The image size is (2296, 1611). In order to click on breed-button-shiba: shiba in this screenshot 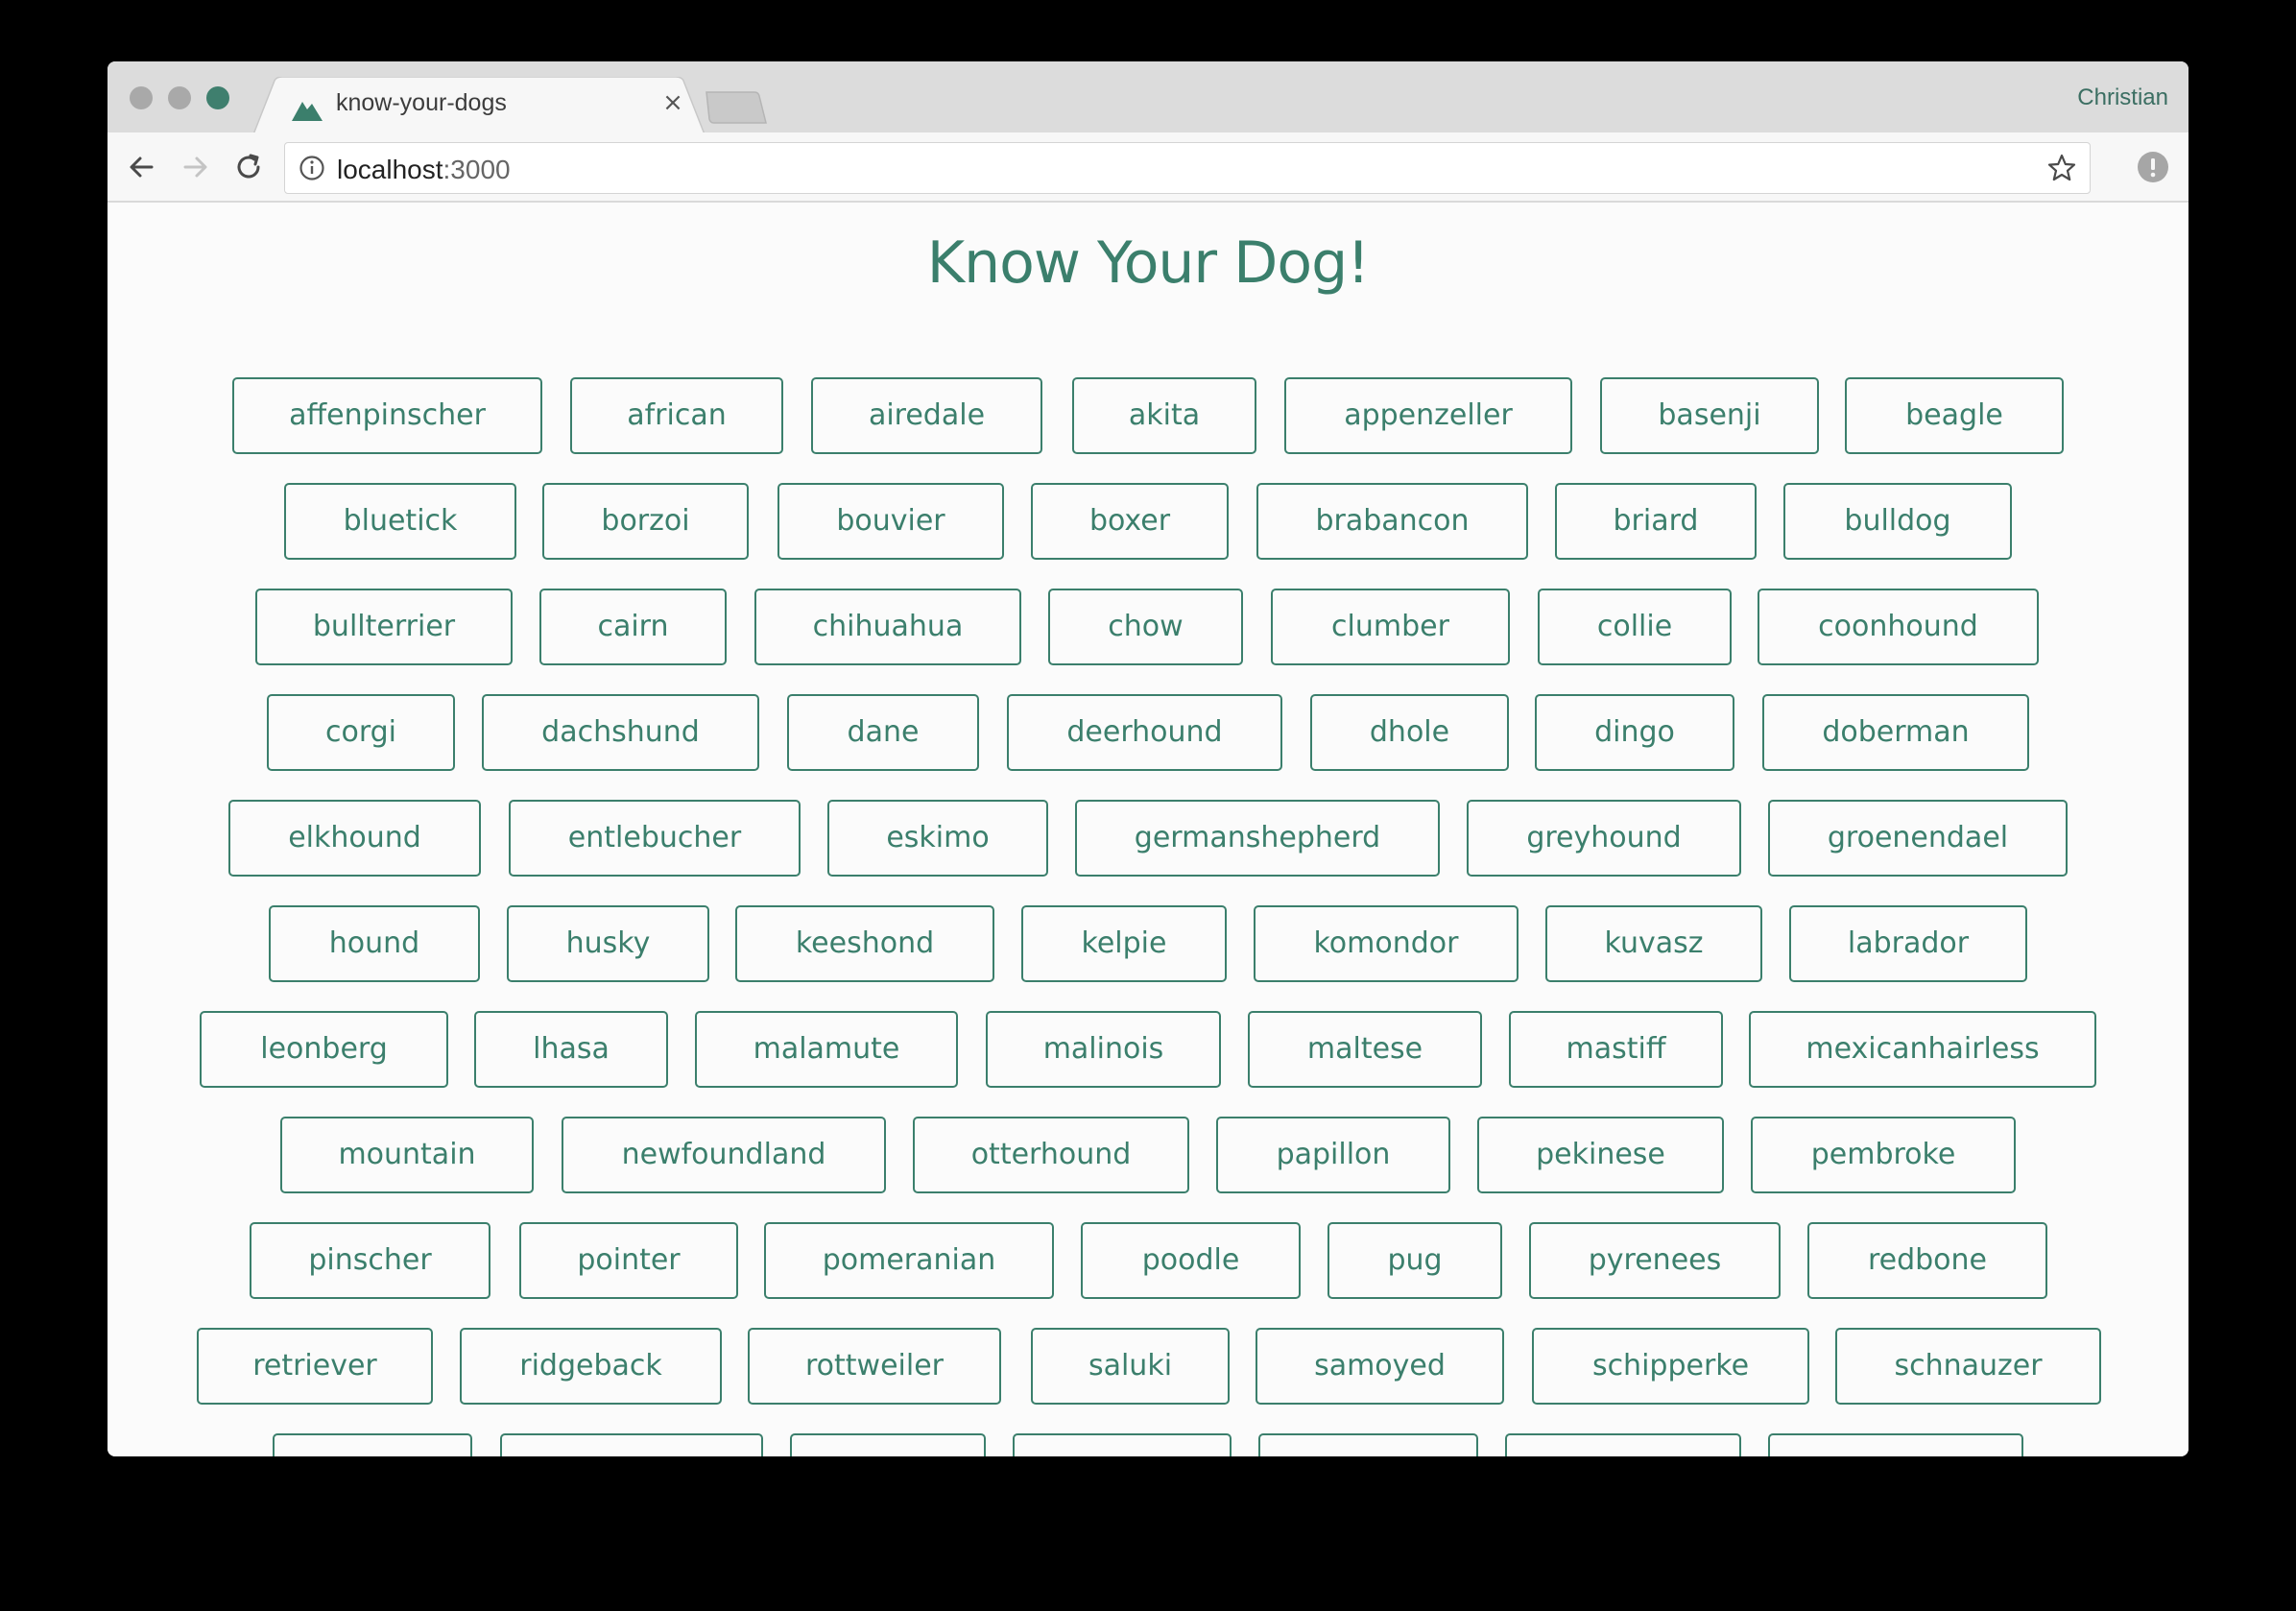, I will do `click(888, 1444)`.